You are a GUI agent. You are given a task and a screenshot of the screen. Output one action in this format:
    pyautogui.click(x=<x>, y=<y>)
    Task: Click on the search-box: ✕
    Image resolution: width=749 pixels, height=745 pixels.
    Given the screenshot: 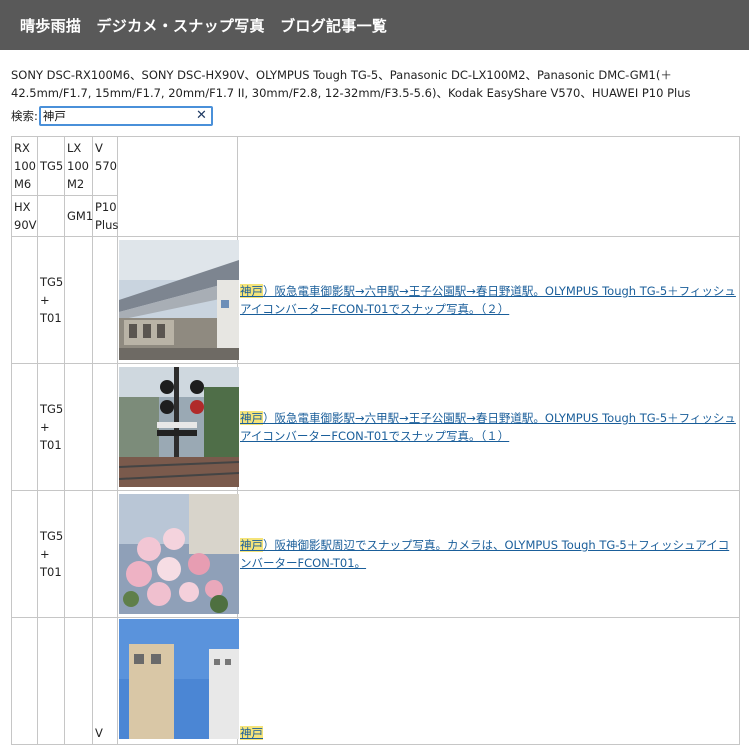 What is the action you would take?
    pyautogui.click(x=125, y=116)
    